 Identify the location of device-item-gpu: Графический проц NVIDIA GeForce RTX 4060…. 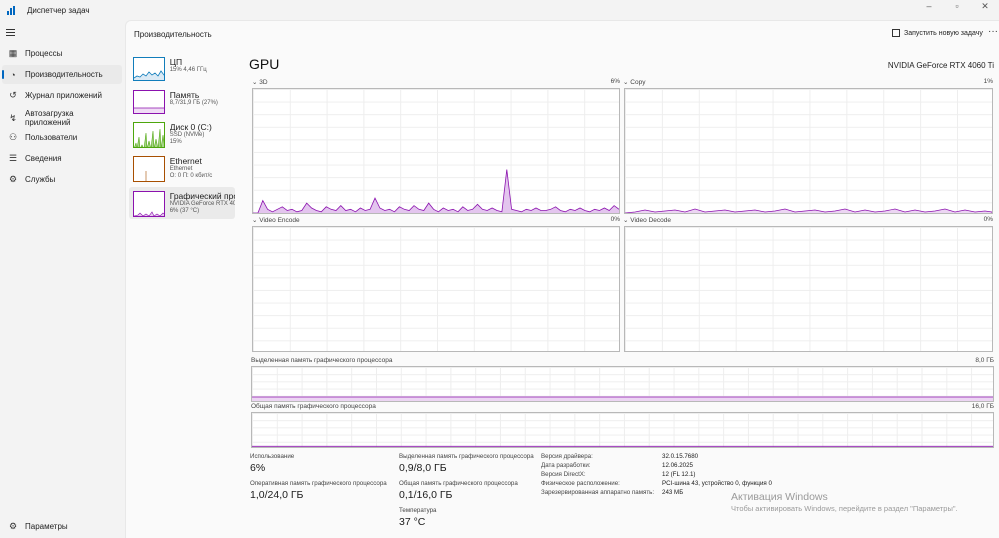
(182, 203).